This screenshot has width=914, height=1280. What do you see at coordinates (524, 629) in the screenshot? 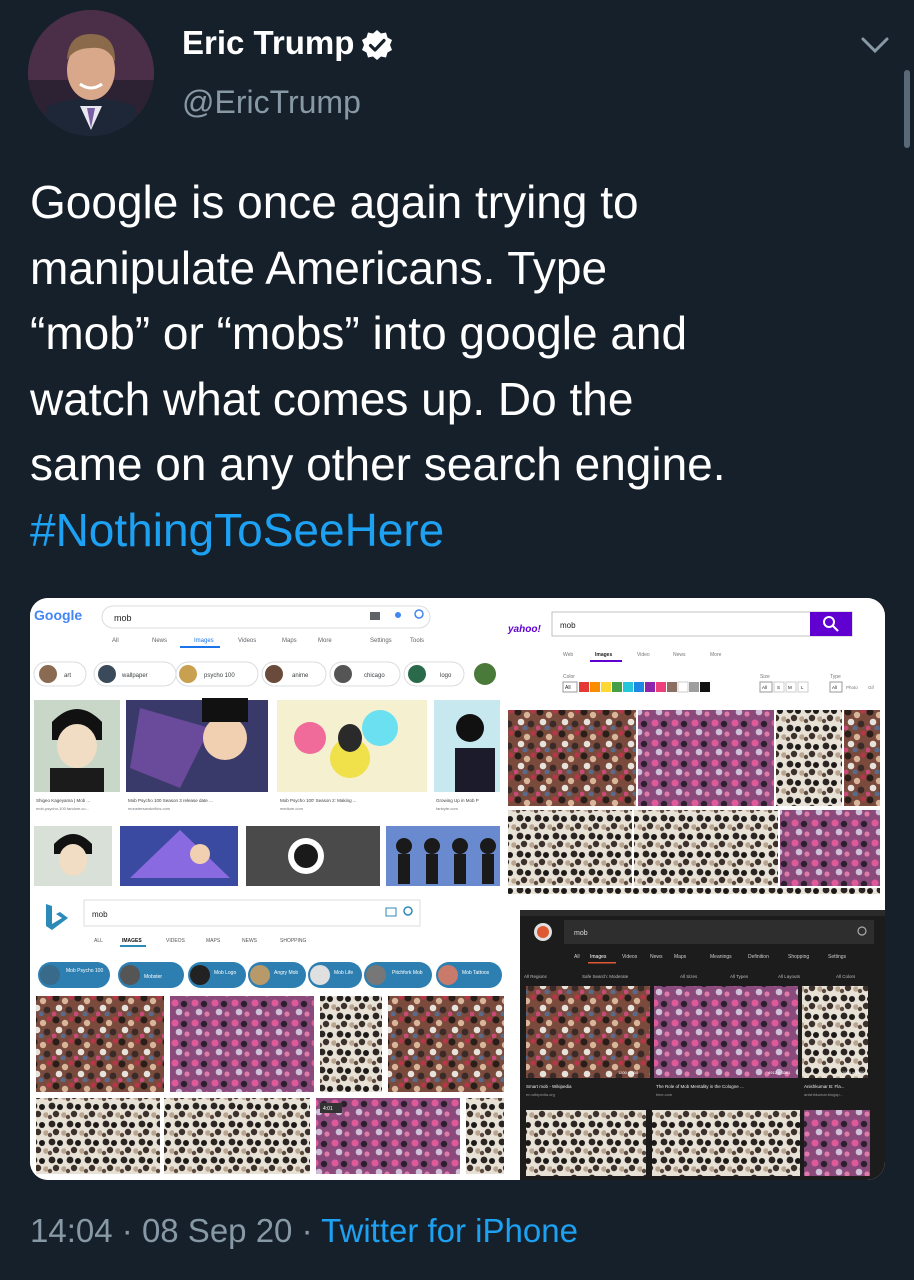
I see `yahoo-logo: yahoo!` at bounding box center [524, 629].